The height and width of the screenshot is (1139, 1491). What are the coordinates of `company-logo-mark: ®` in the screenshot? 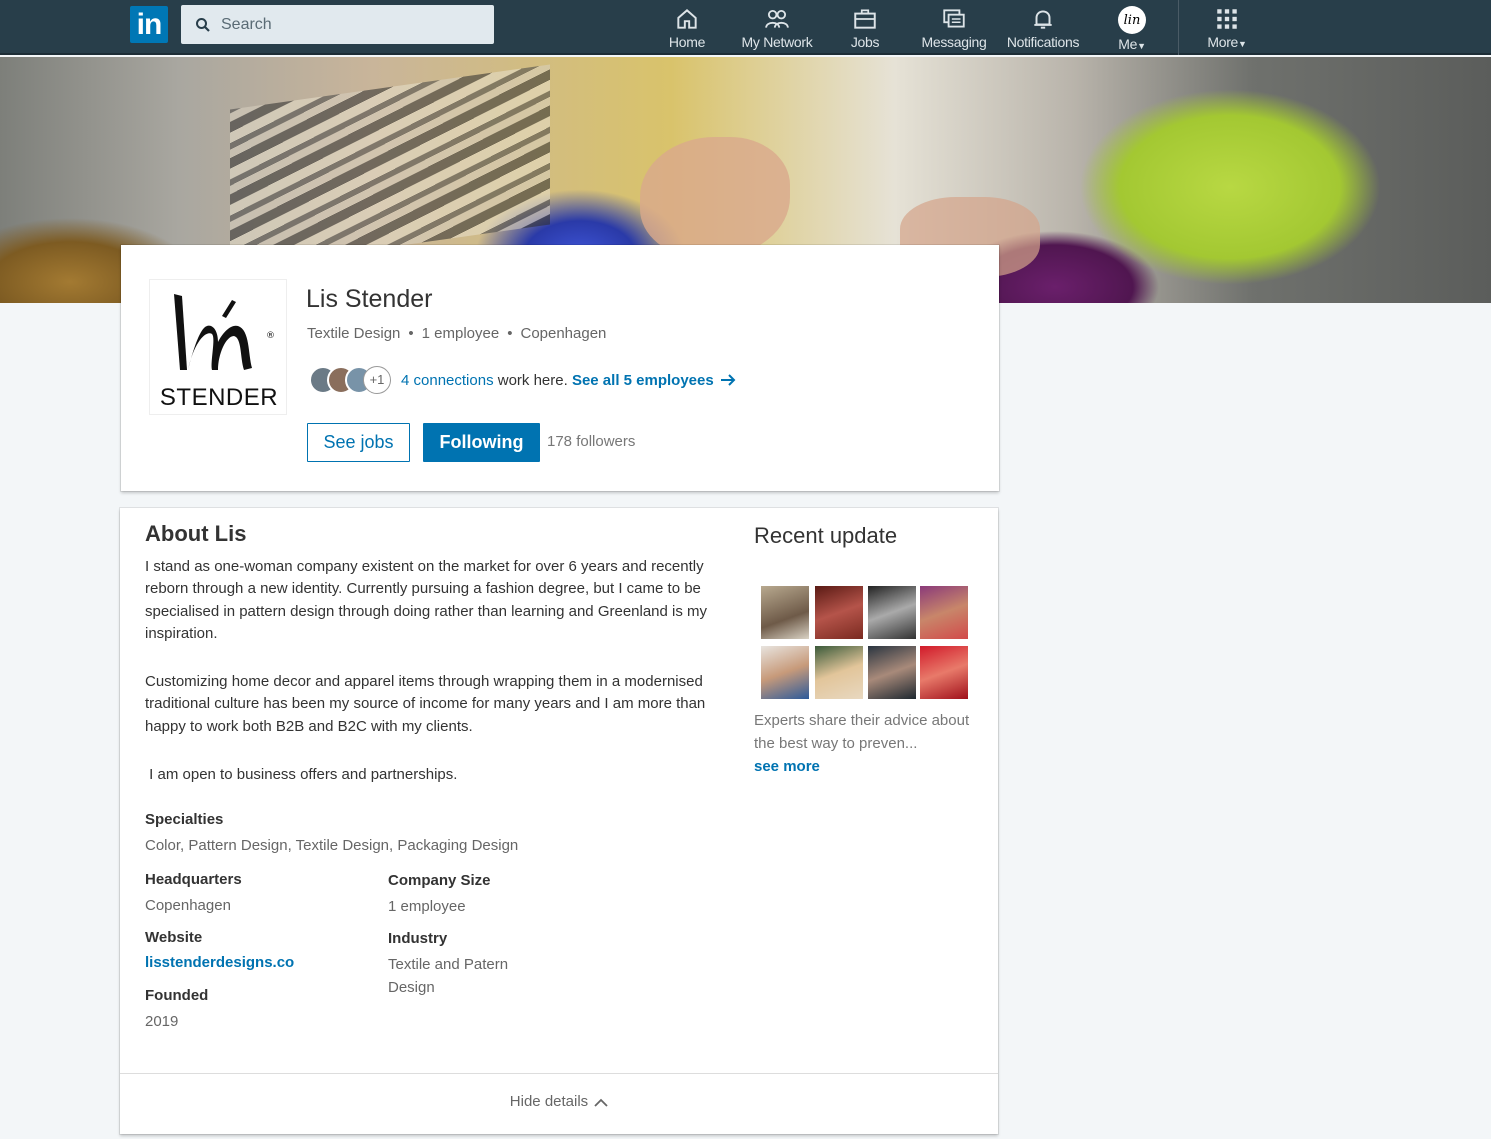 It's located at (224, 332).